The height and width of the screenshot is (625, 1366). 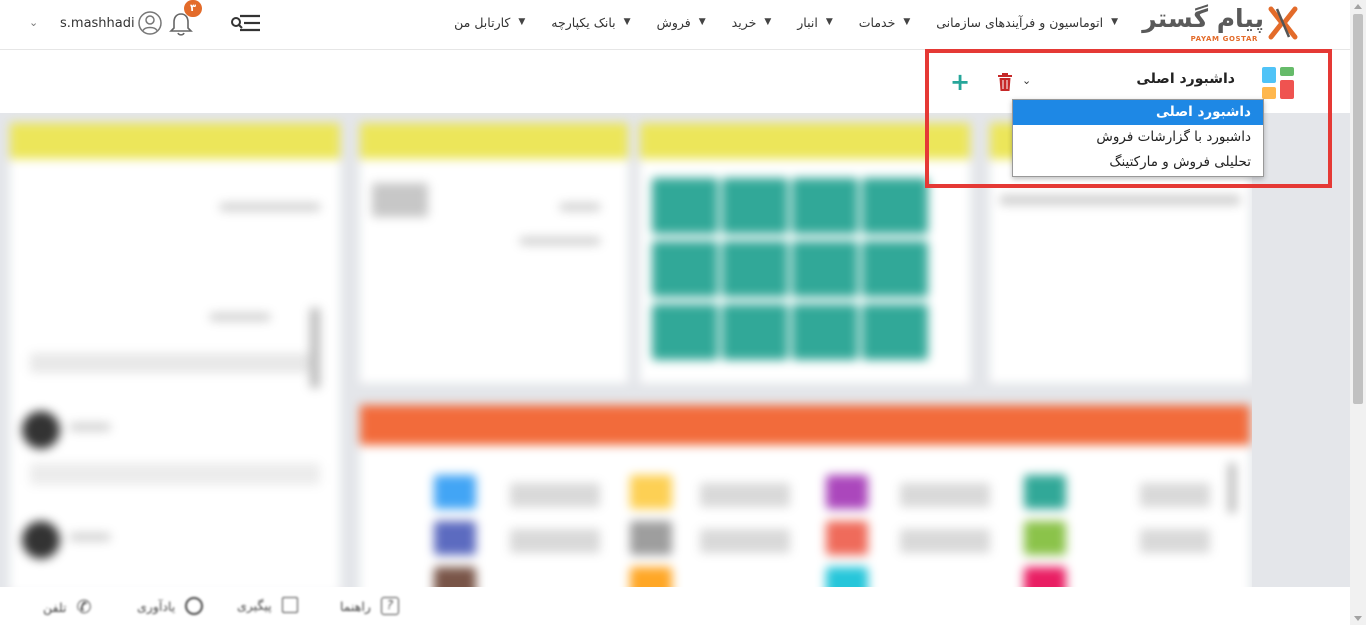 I want to click on scroll-stub, so click(x=1232, y=488).